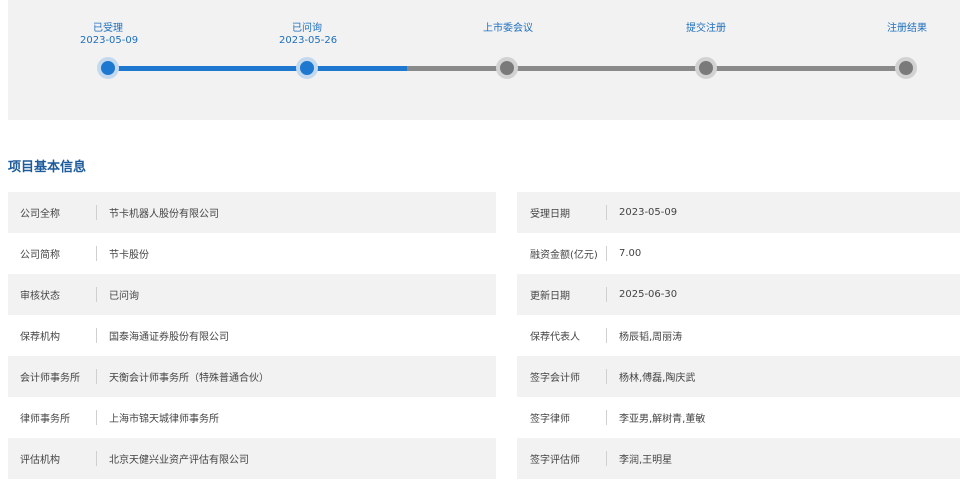 This screenshot has width=960, height=481. I want to click on field-label: 律师事务所, so click(45, 419).